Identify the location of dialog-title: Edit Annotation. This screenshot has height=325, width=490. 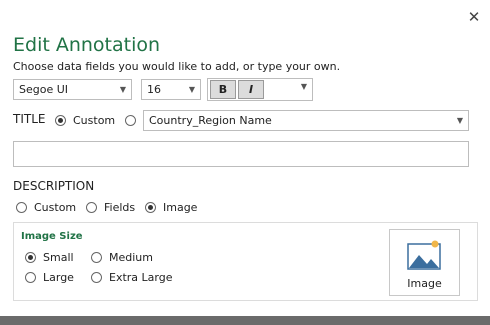
(87, 45).